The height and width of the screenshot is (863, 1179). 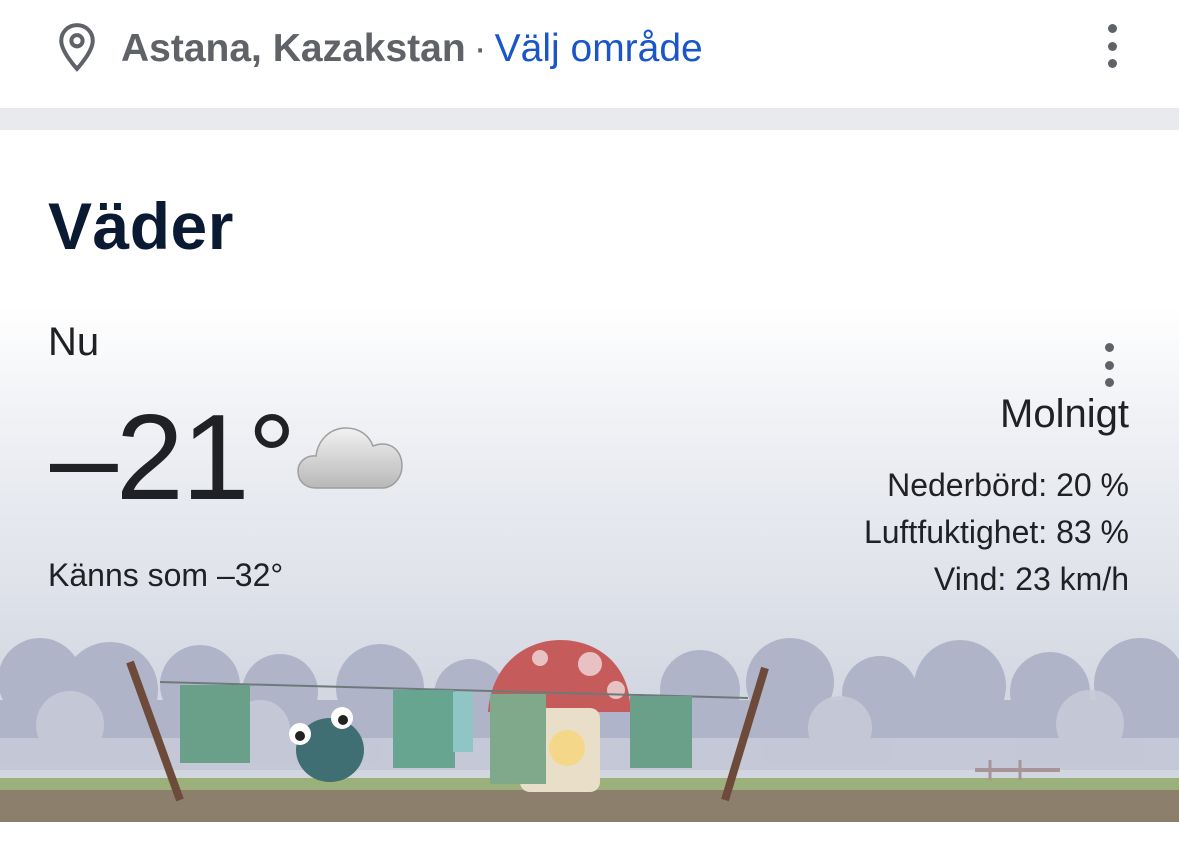 I want to click on location-bar: Astana, Kazakstan · Välj område, so click(x=589, y=54).